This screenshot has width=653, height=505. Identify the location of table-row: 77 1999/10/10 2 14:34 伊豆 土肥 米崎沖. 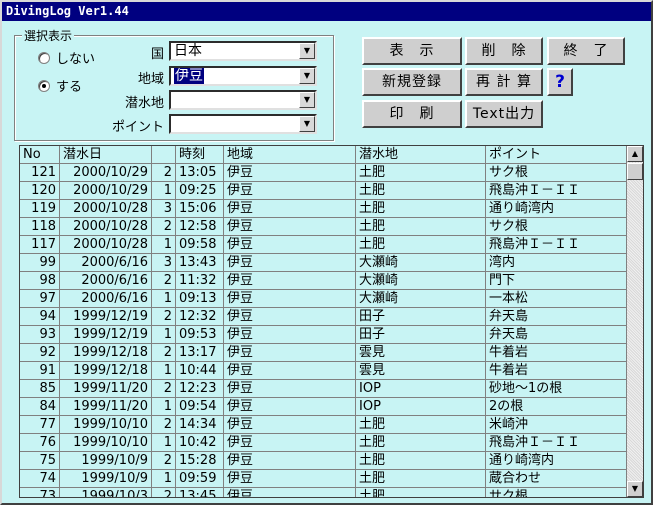
(324, 425).